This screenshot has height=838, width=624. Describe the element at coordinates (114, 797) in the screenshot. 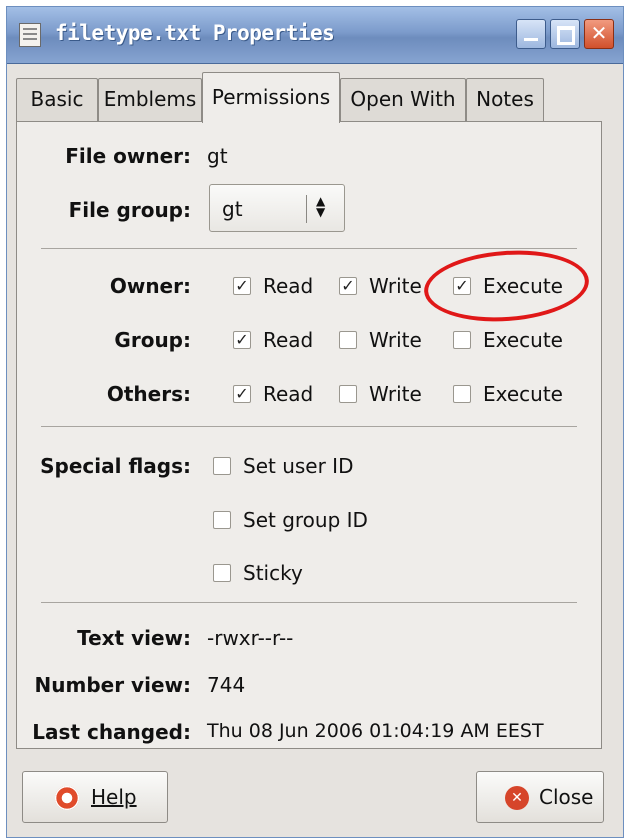

I see `help-button-label: Help` at that location.